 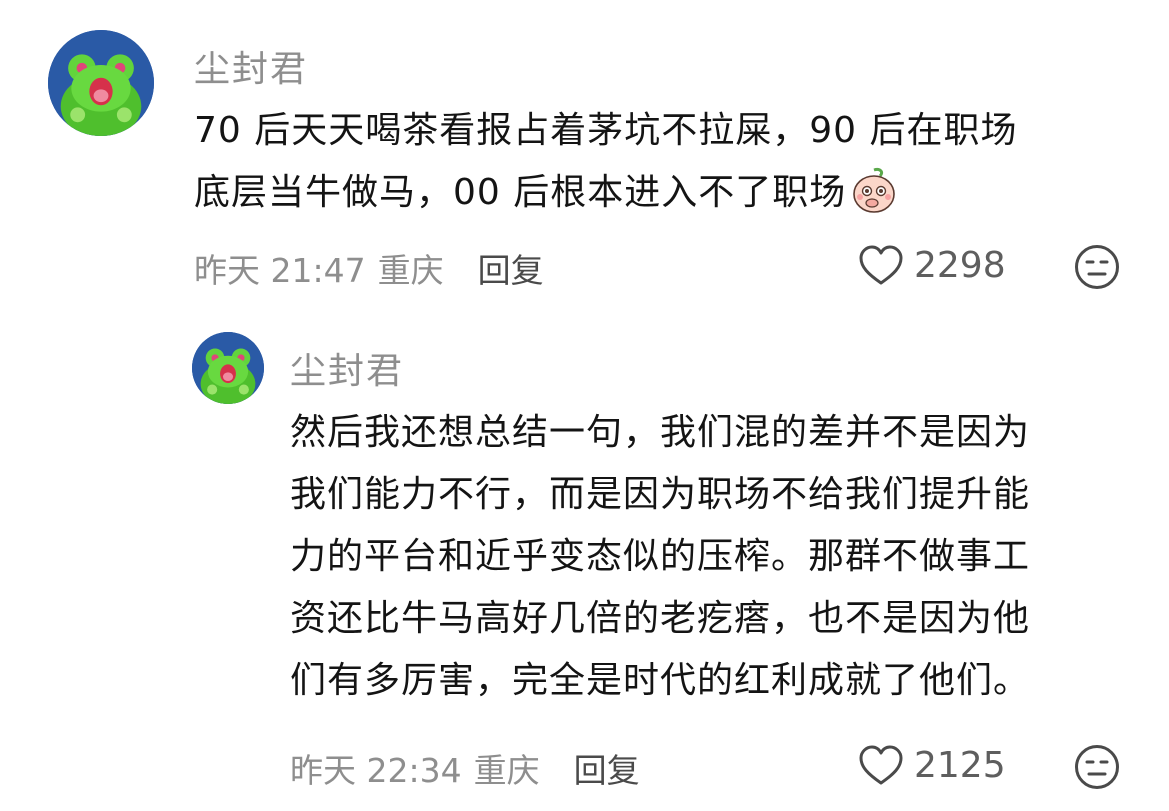 I want to click on reply-text-line: 资还比牛马高好几倍的老疙瘩，也不是因为他, so click(x=660, y=618).